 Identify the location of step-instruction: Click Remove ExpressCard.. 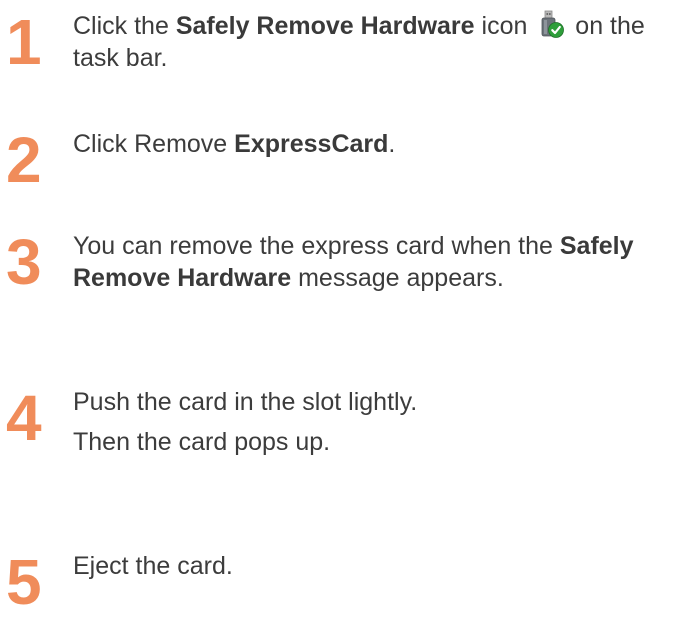
(383, 144).